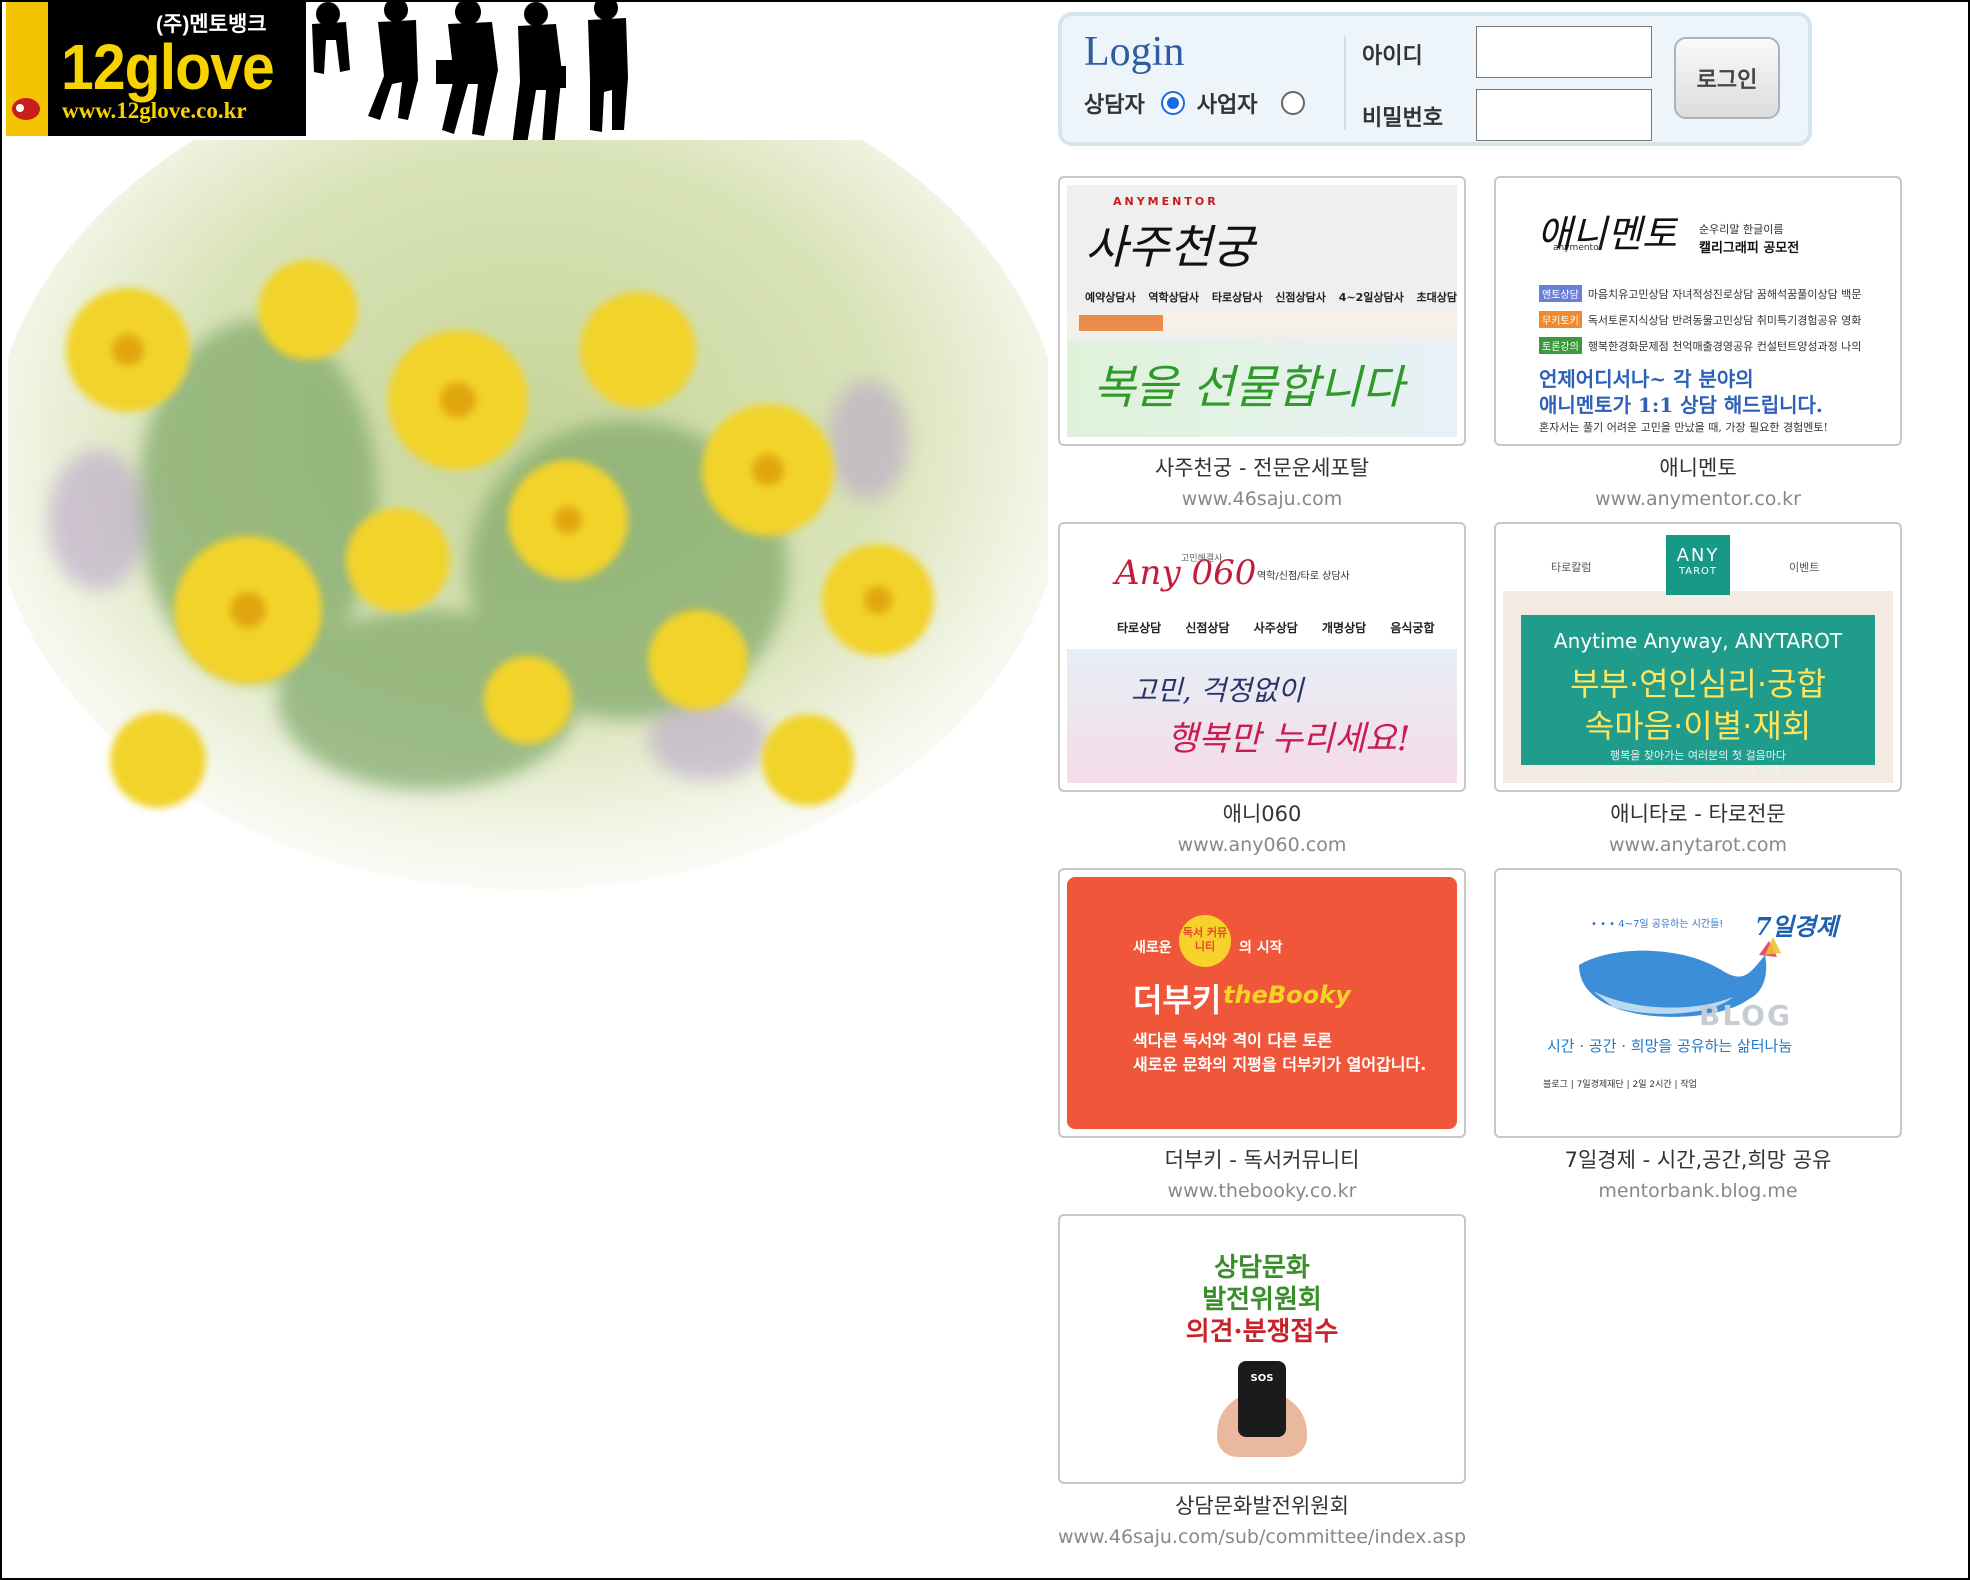 This screenshot has height=1580, width=1970. I want to click on committee-thumbnail: 상담문화 발전위원회 의견·분쟁접수 SOS, so click(1262, 1349).